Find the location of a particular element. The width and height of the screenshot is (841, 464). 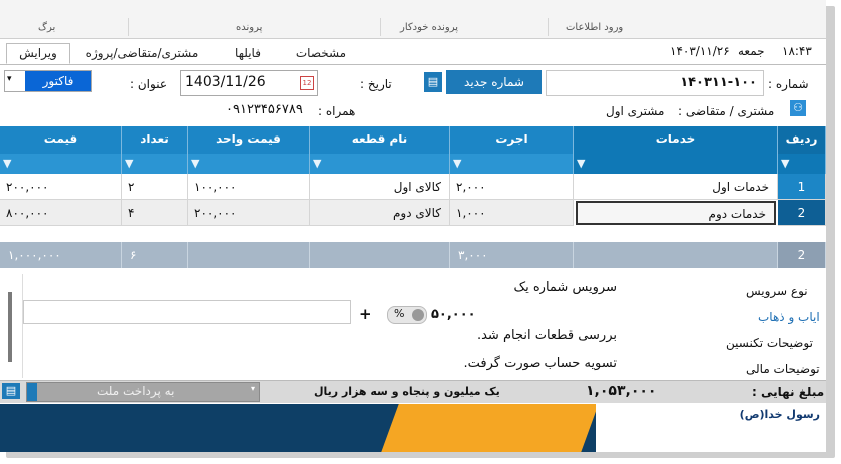

tab-edit: ویرایش is located at coordinates (38, 53).